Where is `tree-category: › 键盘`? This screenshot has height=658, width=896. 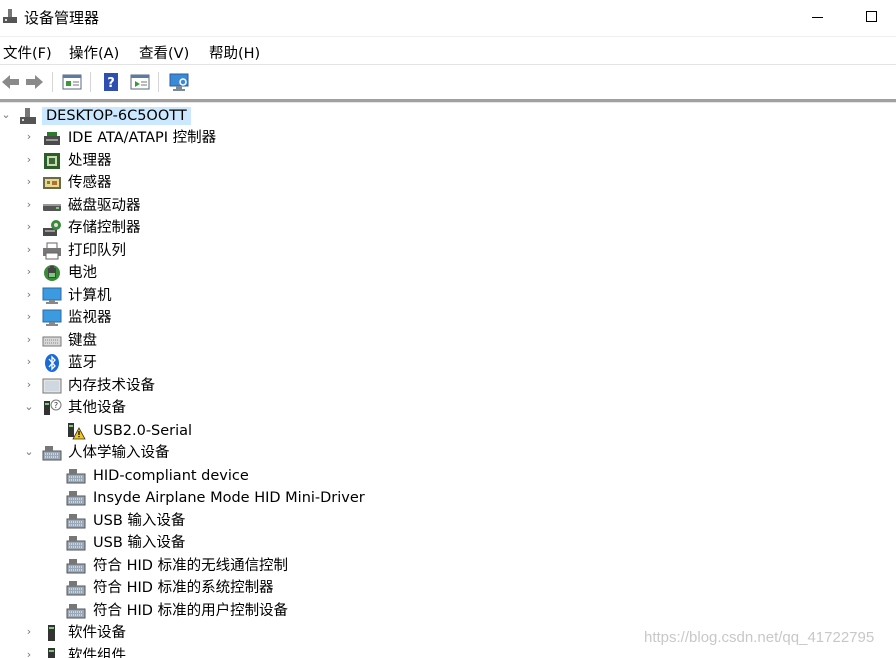
tree-category: › 键盘 is located at coordinates (448, 341).